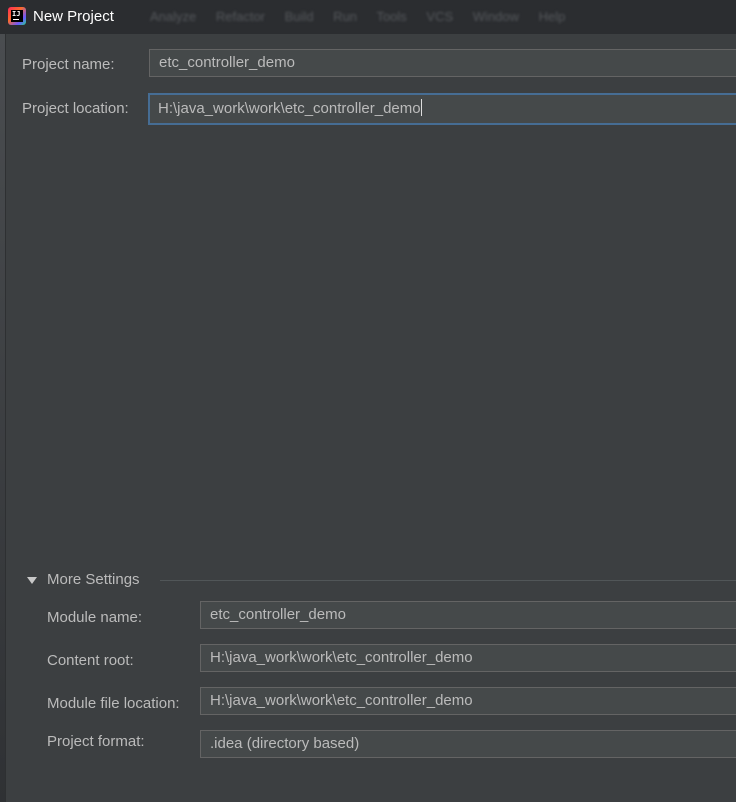 The width and height of the screenshot is (736, 802). I want to click on menu-item-build: Build, so click(299, 16).